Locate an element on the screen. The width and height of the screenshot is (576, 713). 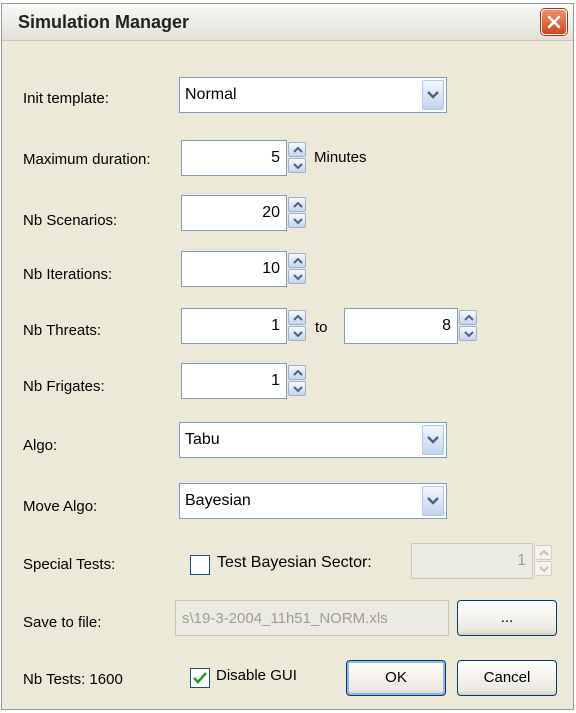
max-duration-unit: Minutes is located at coordinates (340, 157).